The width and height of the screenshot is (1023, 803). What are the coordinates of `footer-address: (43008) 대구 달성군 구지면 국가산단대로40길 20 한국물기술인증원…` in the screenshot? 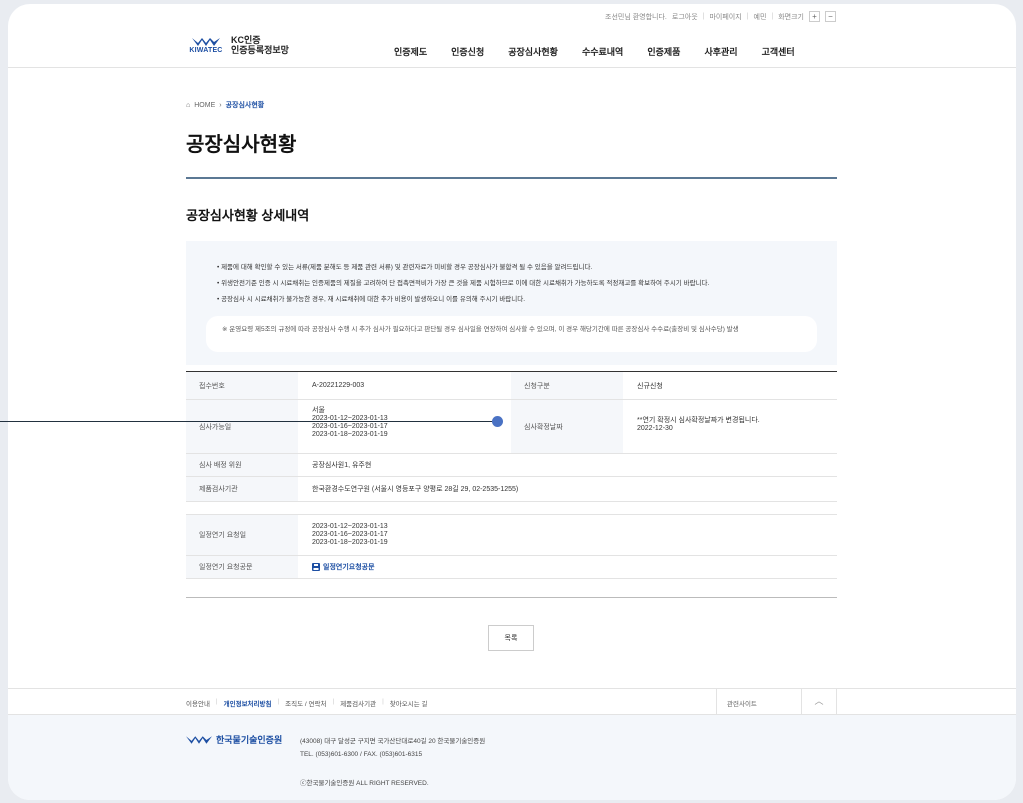 It's located at (392, 748).